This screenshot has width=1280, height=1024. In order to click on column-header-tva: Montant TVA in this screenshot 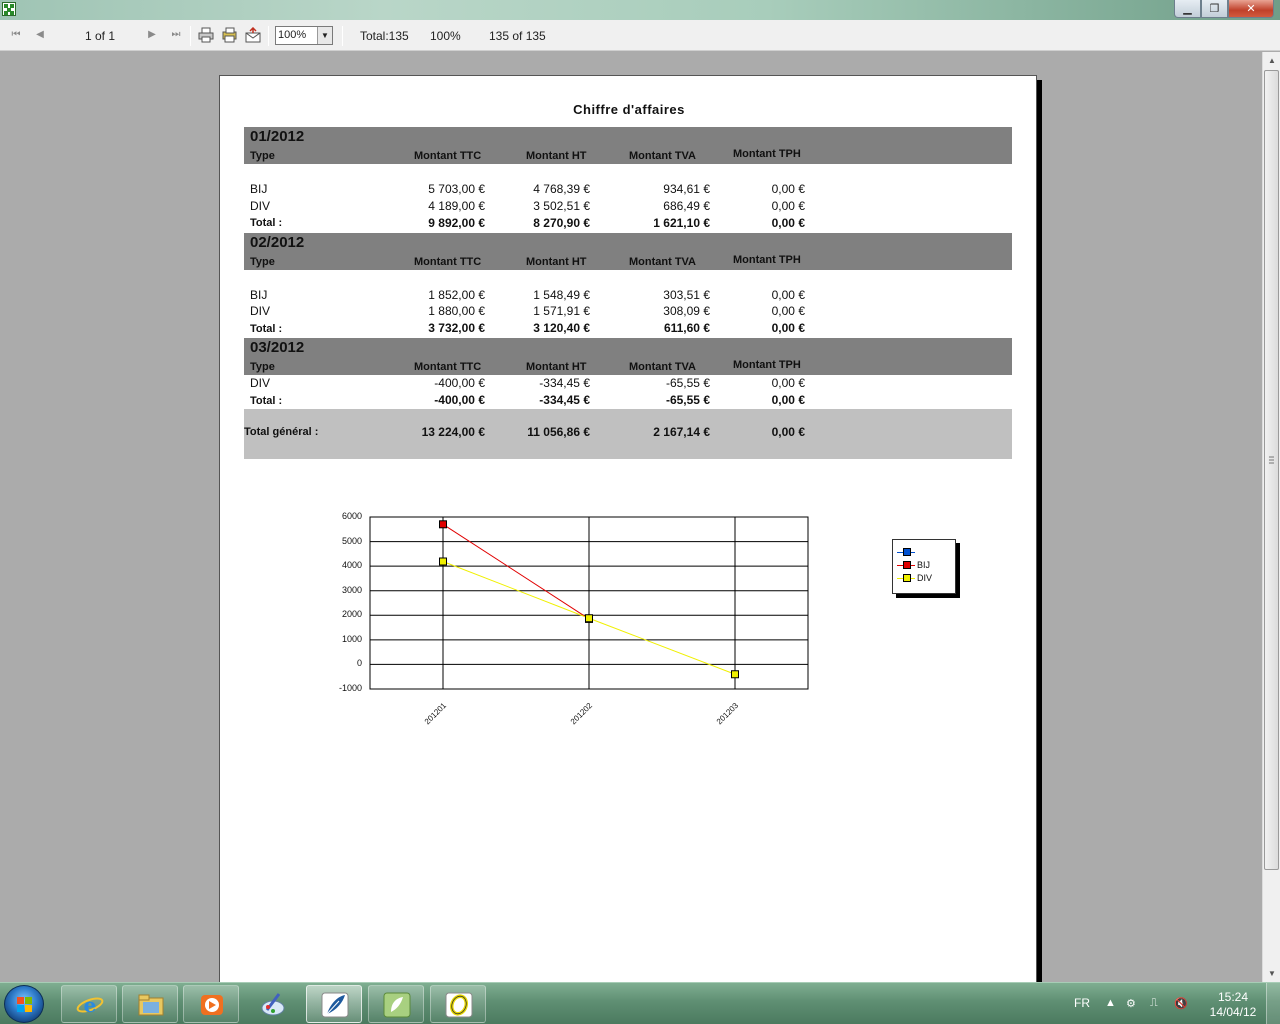, I will do `click(663, 262)`.